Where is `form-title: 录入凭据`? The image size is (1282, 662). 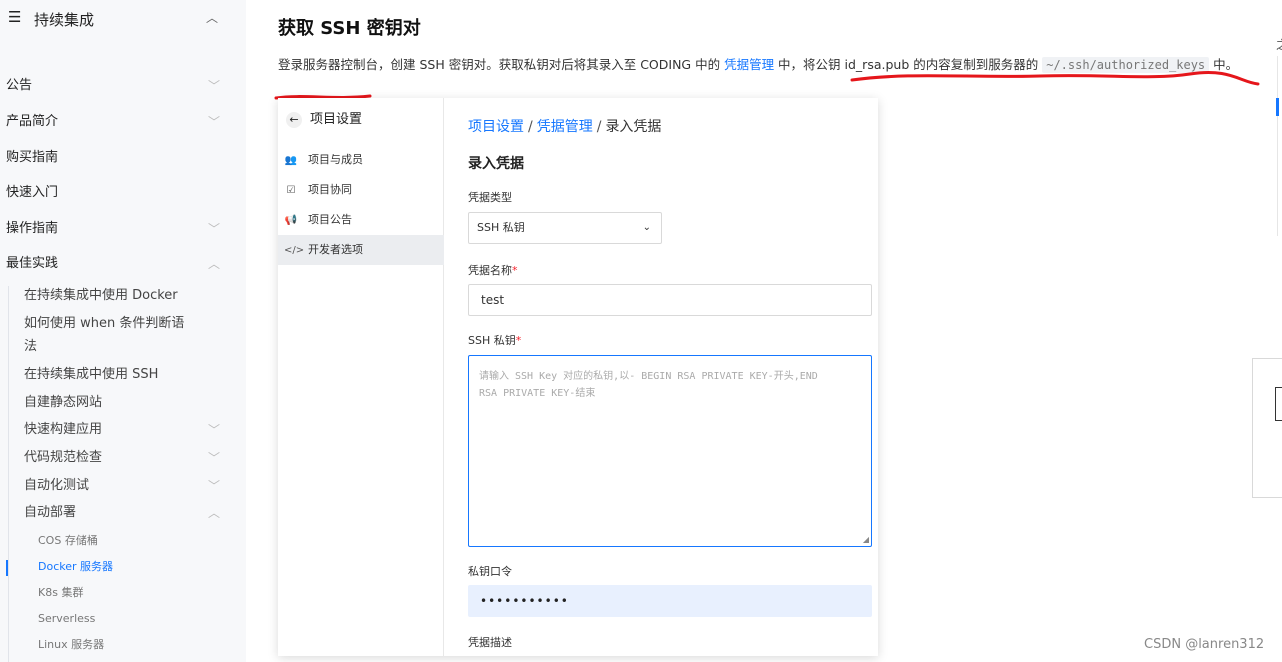 form-title: 录入凭据 is located at coordinates (496, 164).